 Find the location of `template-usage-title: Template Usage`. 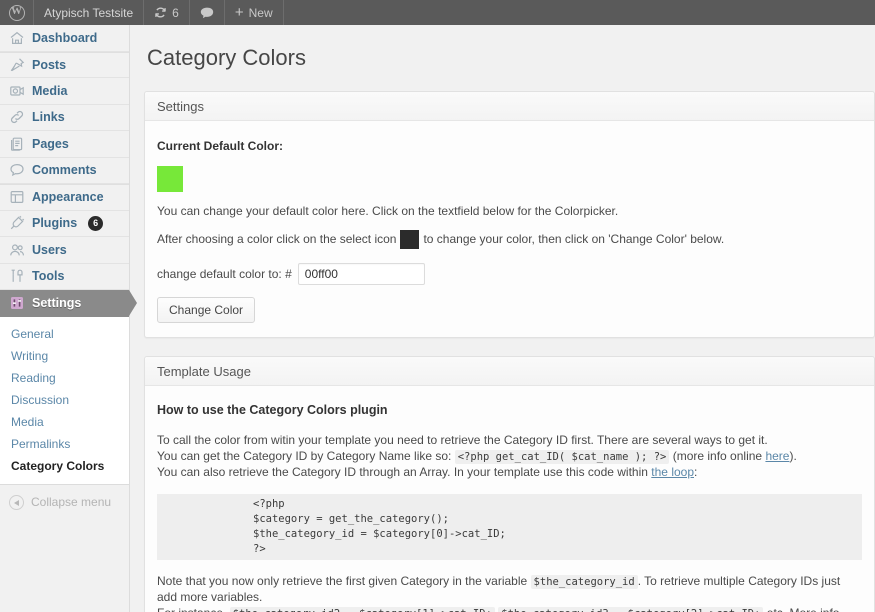

template-usage-title: Template Usage is located at coordinates (204, 371).